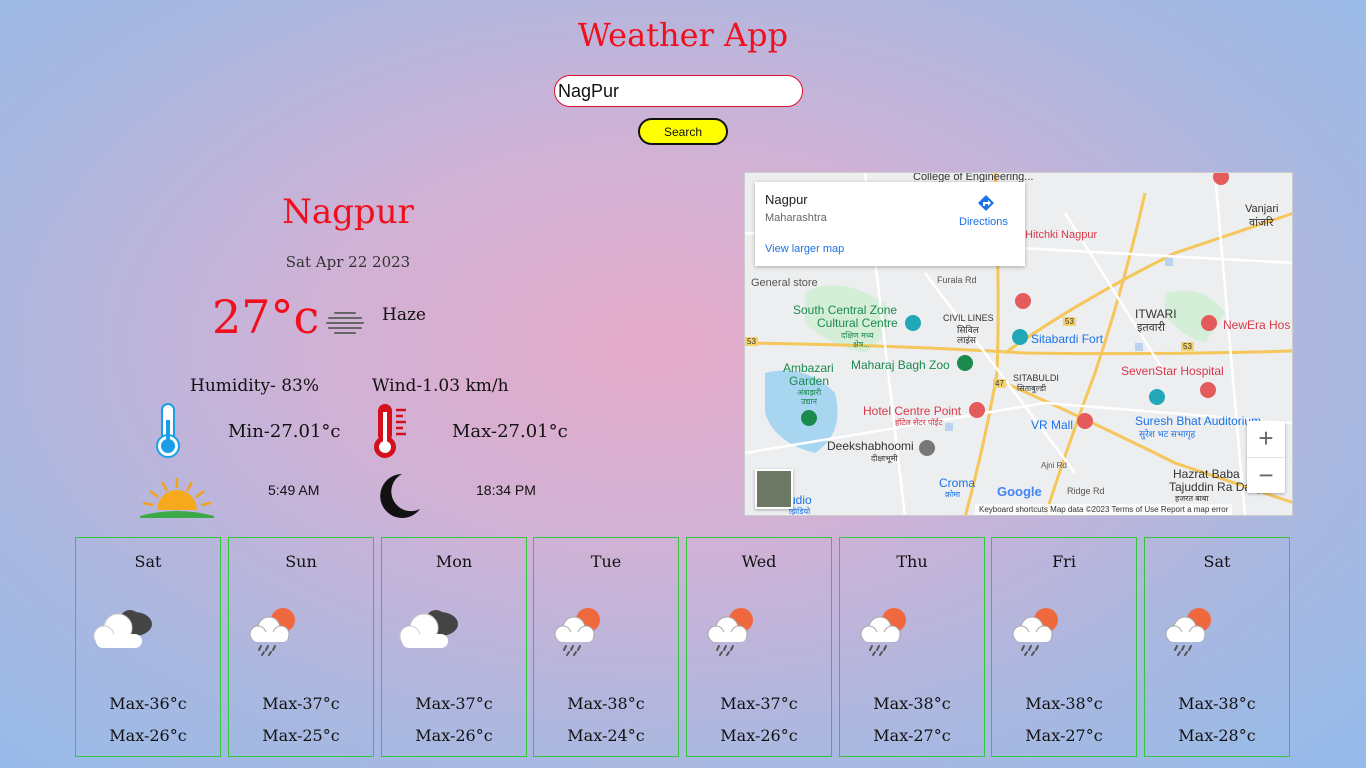 The image size is (1366, 768). What do you see at coordinates (774, 489) in the screenshot?
I see `map-satellite-toggle` at bounding box center [774, 489].